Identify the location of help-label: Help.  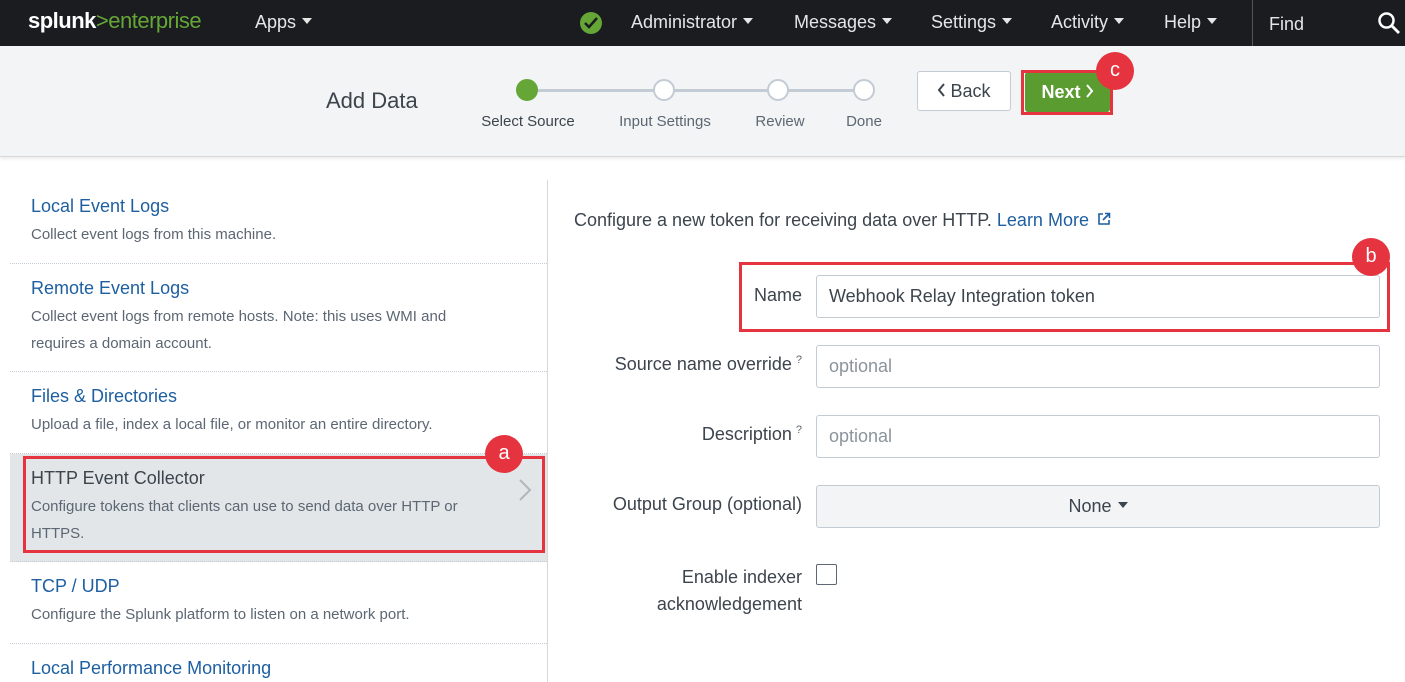
(1183, 22).